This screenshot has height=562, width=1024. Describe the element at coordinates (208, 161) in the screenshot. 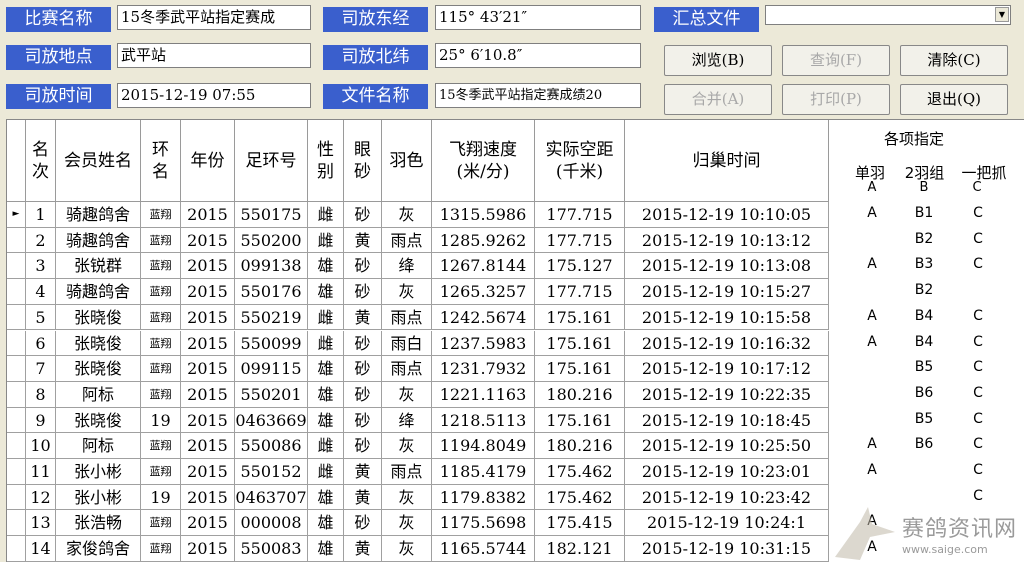

I see `header-year: 年份` at that location.